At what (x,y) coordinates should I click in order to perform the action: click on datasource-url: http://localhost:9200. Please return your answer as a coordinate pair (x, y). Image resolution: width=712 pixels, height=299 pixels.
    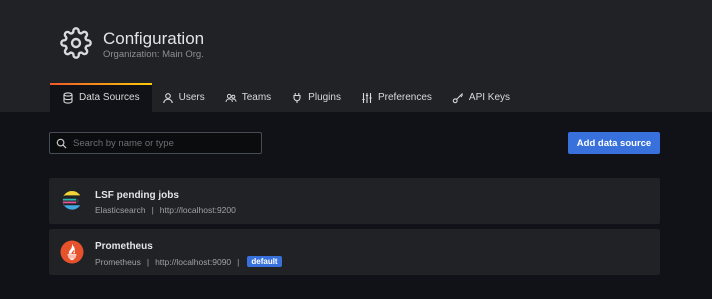
    Looking at the image, I should click on (197, 210).